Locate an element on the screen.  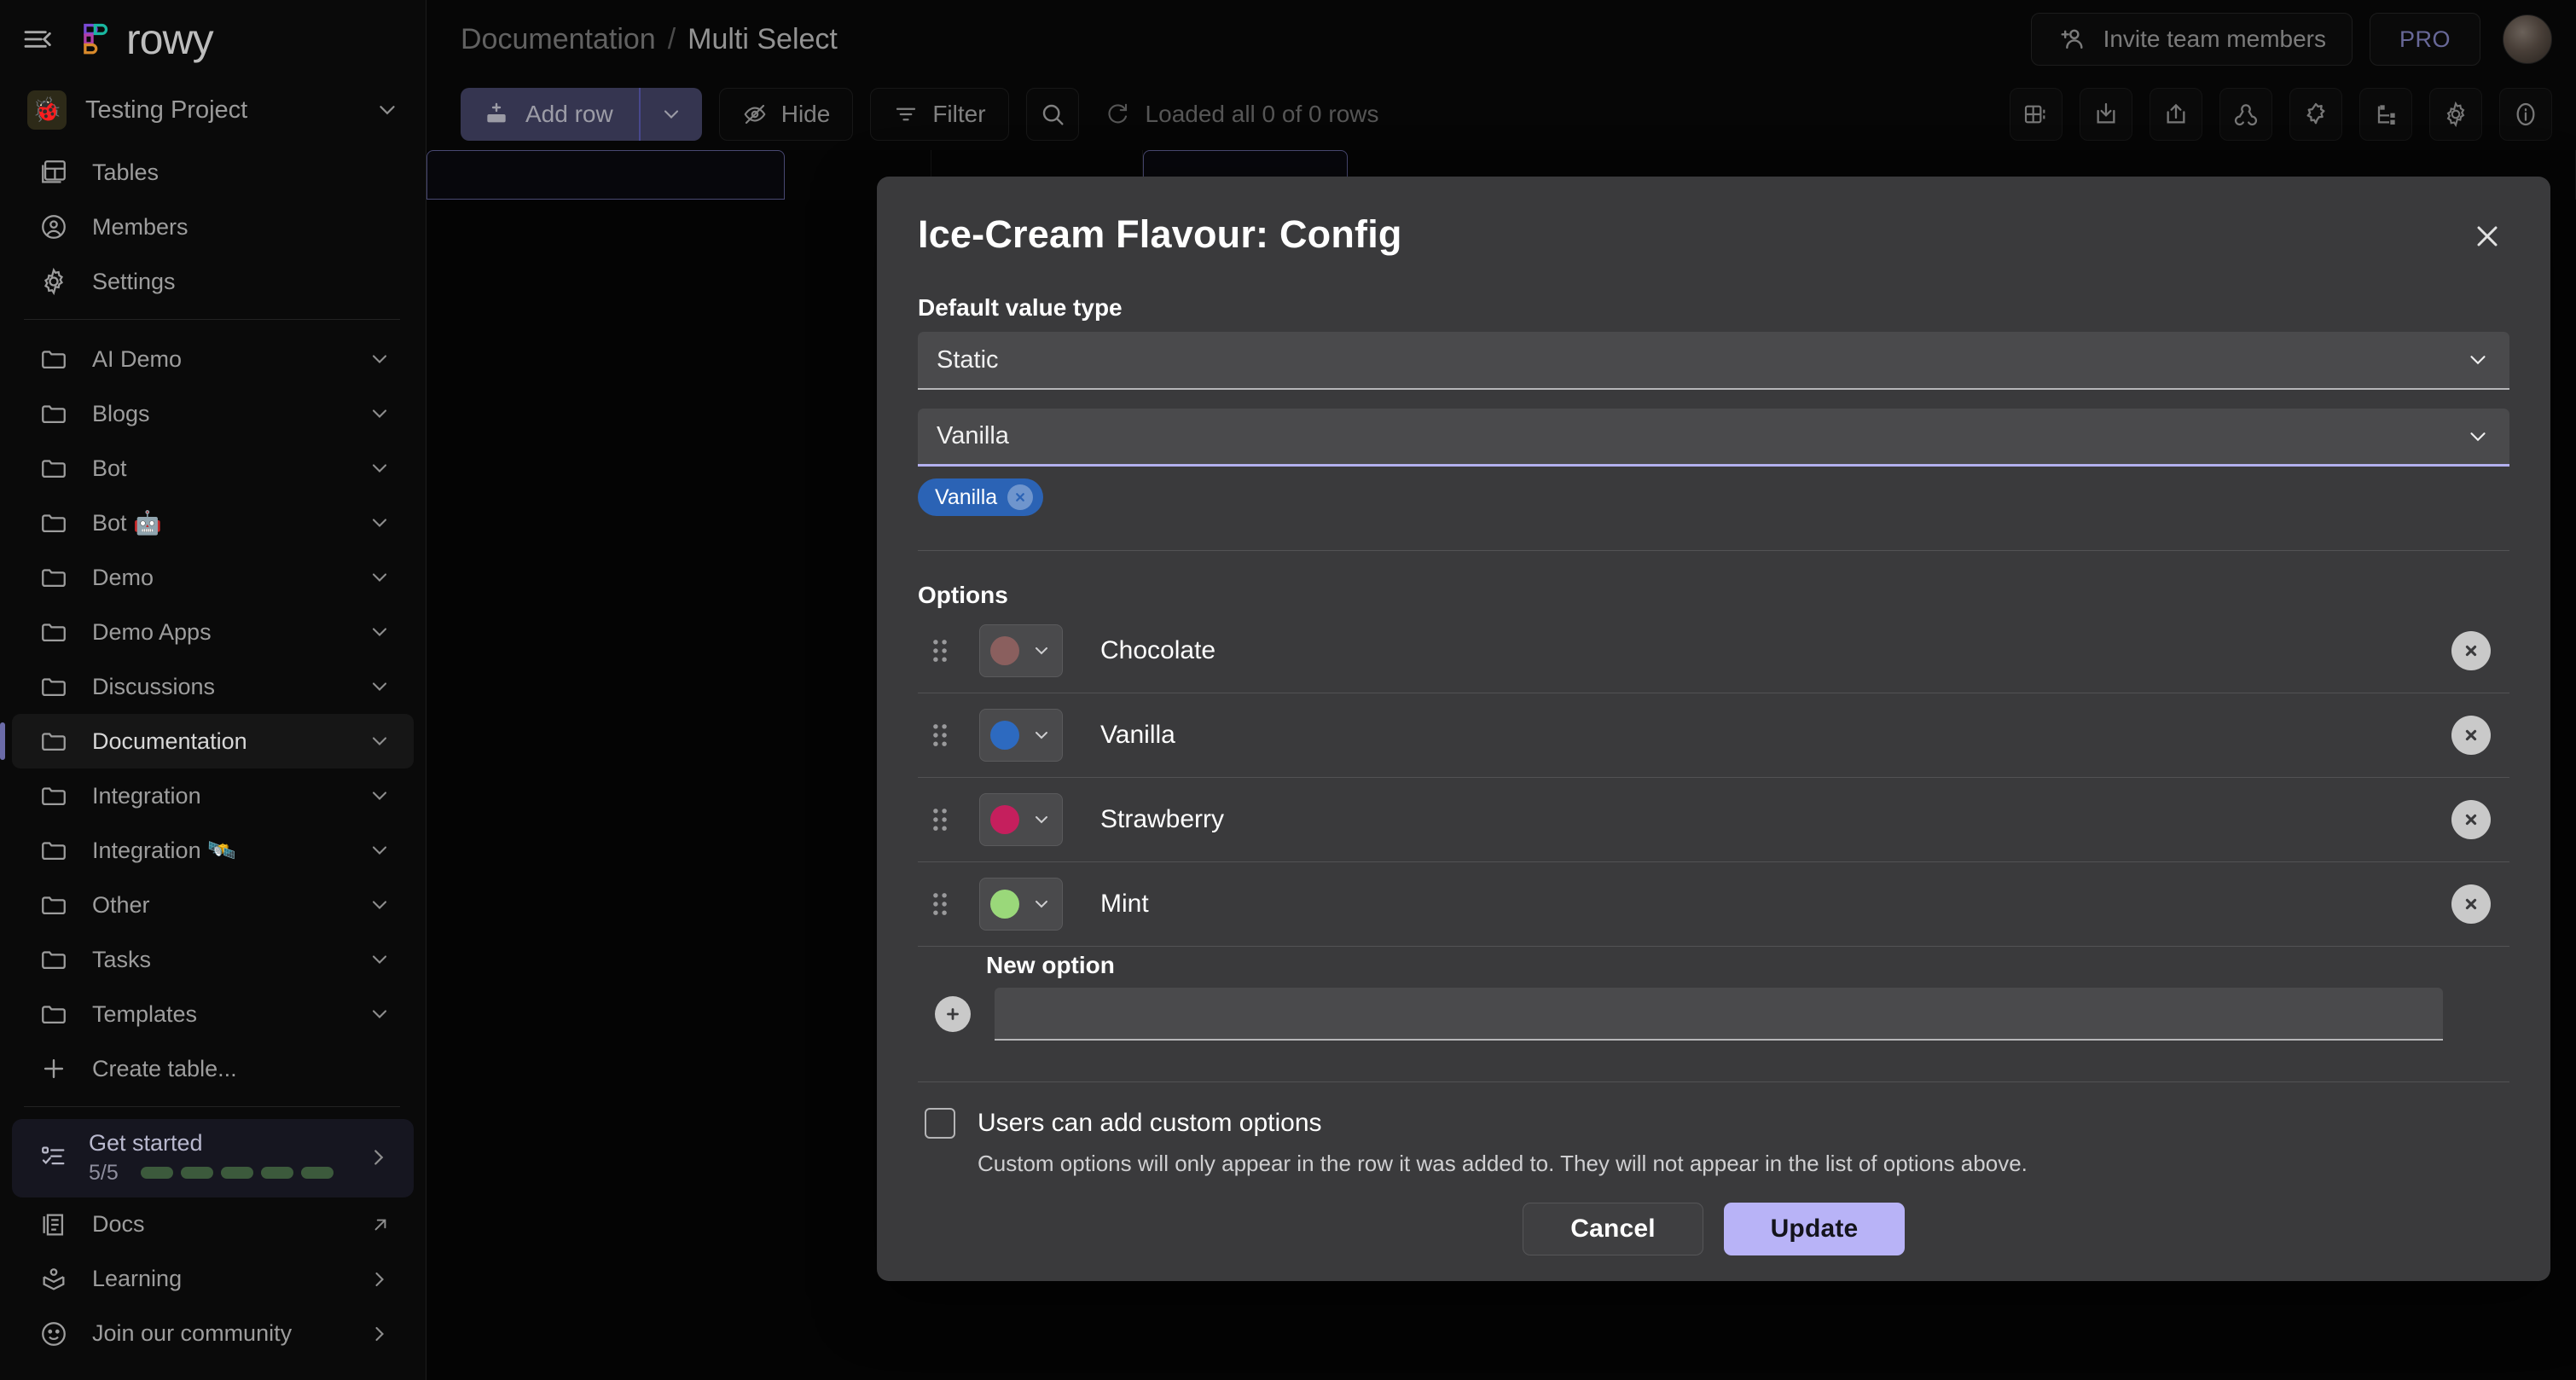
value-chip: Vanilla is located at coordinates (981, 497).